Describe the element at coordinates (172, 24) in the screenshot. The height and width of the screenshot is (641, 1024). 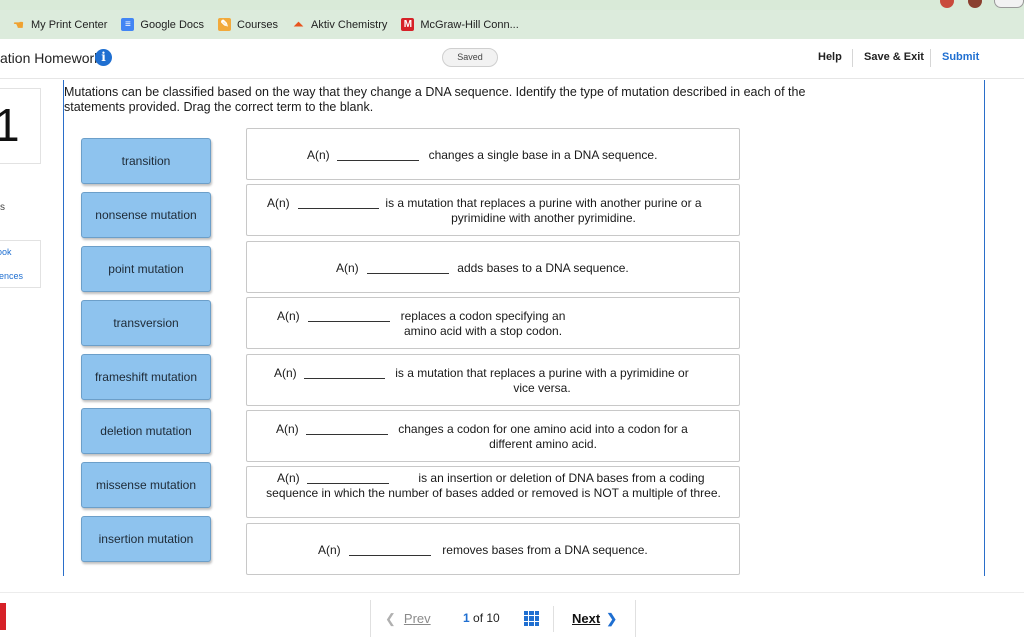
I see `bookmark-label: Google Docs` at that location.